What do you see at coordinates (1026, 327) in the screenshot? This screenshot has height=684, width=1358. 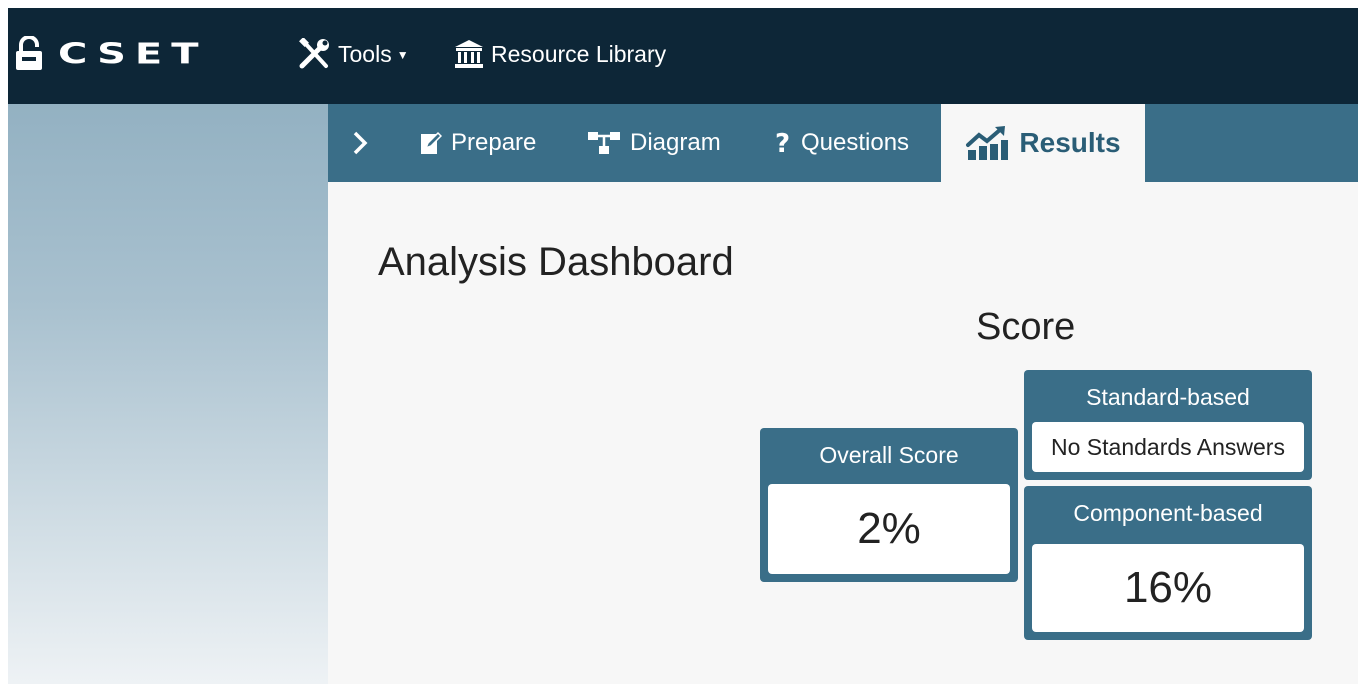 I see `score-heading: Score` at bounding box center [1026, 327].